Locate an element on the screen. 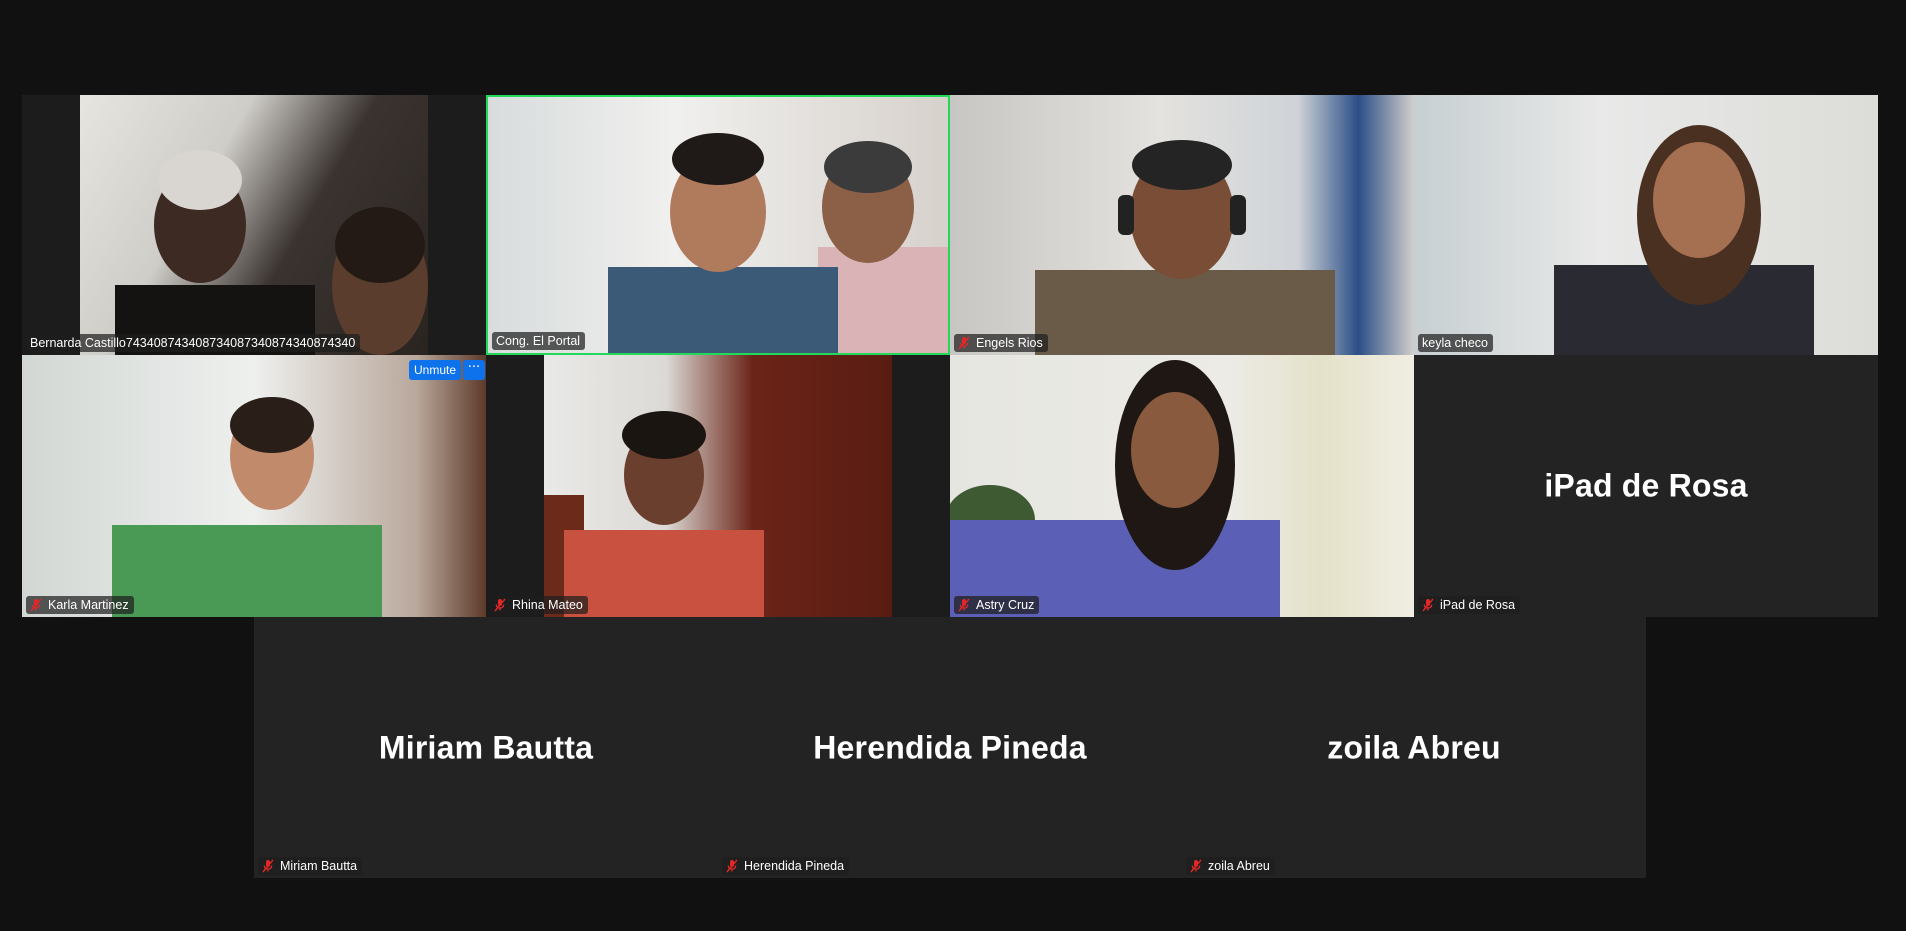 This screenshot has width=1906, height=931. video-tile-portal-active-speaker: Cong. El Portal is located at coordinates (718, 225).